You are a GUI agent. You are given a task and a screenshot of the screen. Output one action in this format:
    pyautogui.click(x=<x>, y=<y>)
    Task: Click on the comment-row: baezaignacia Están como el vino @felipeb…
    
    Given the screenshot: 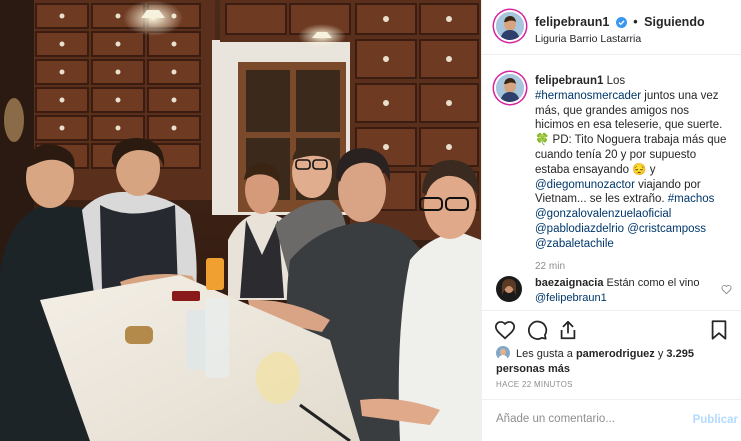 What is the action you would take?
    pyautogui.click(x=614, y=290)
    